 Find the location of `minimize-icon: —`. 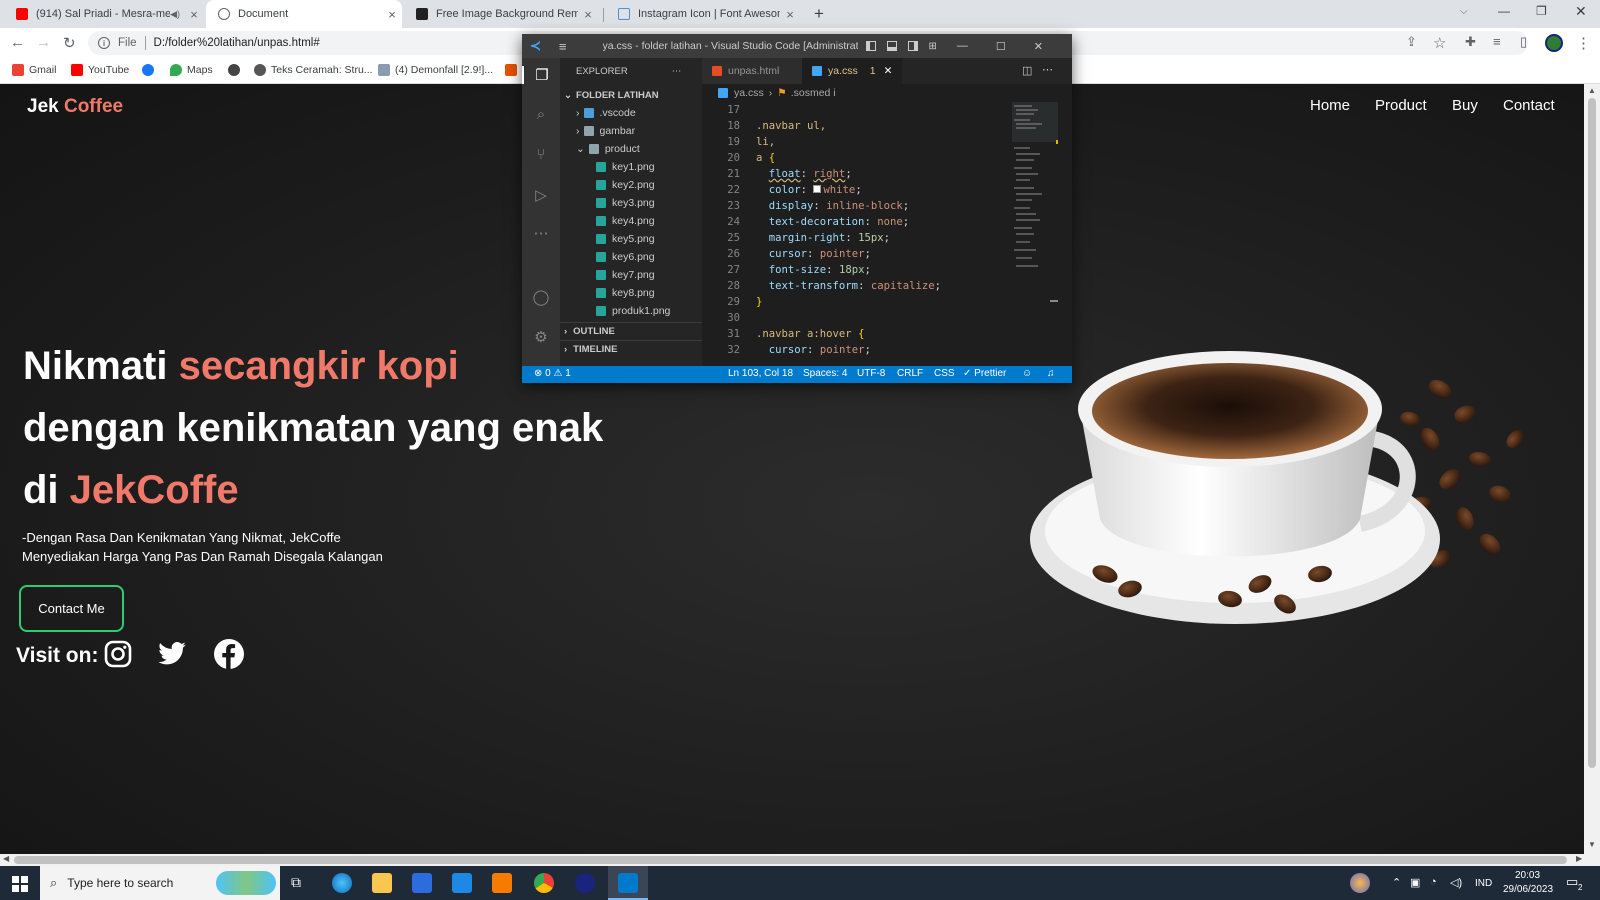

minimize-icon: — is located at coordinates (1504, 11).